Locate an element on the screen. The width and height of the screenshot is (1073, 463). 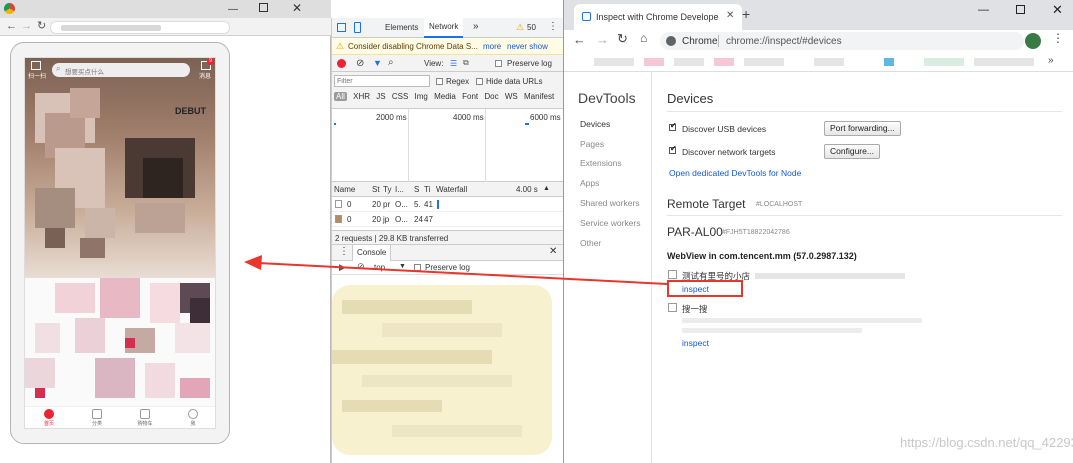
timeline-bar is located at coordinates (527, 124).